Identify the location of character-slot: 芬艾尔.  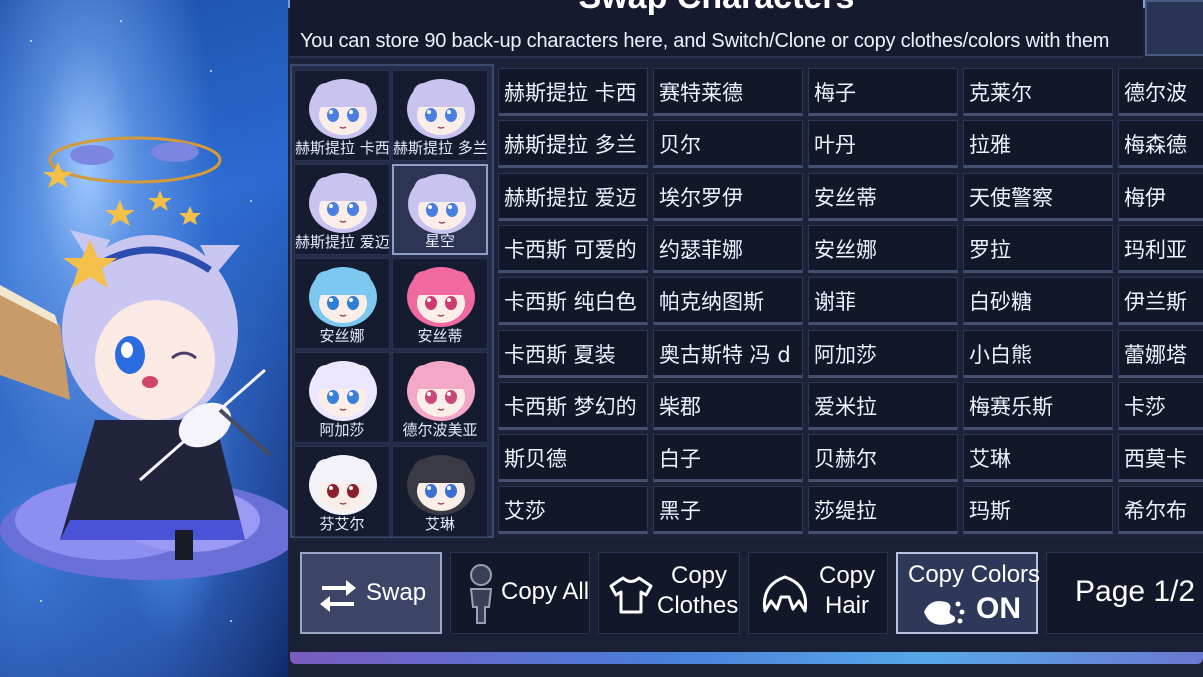
(342, 491).